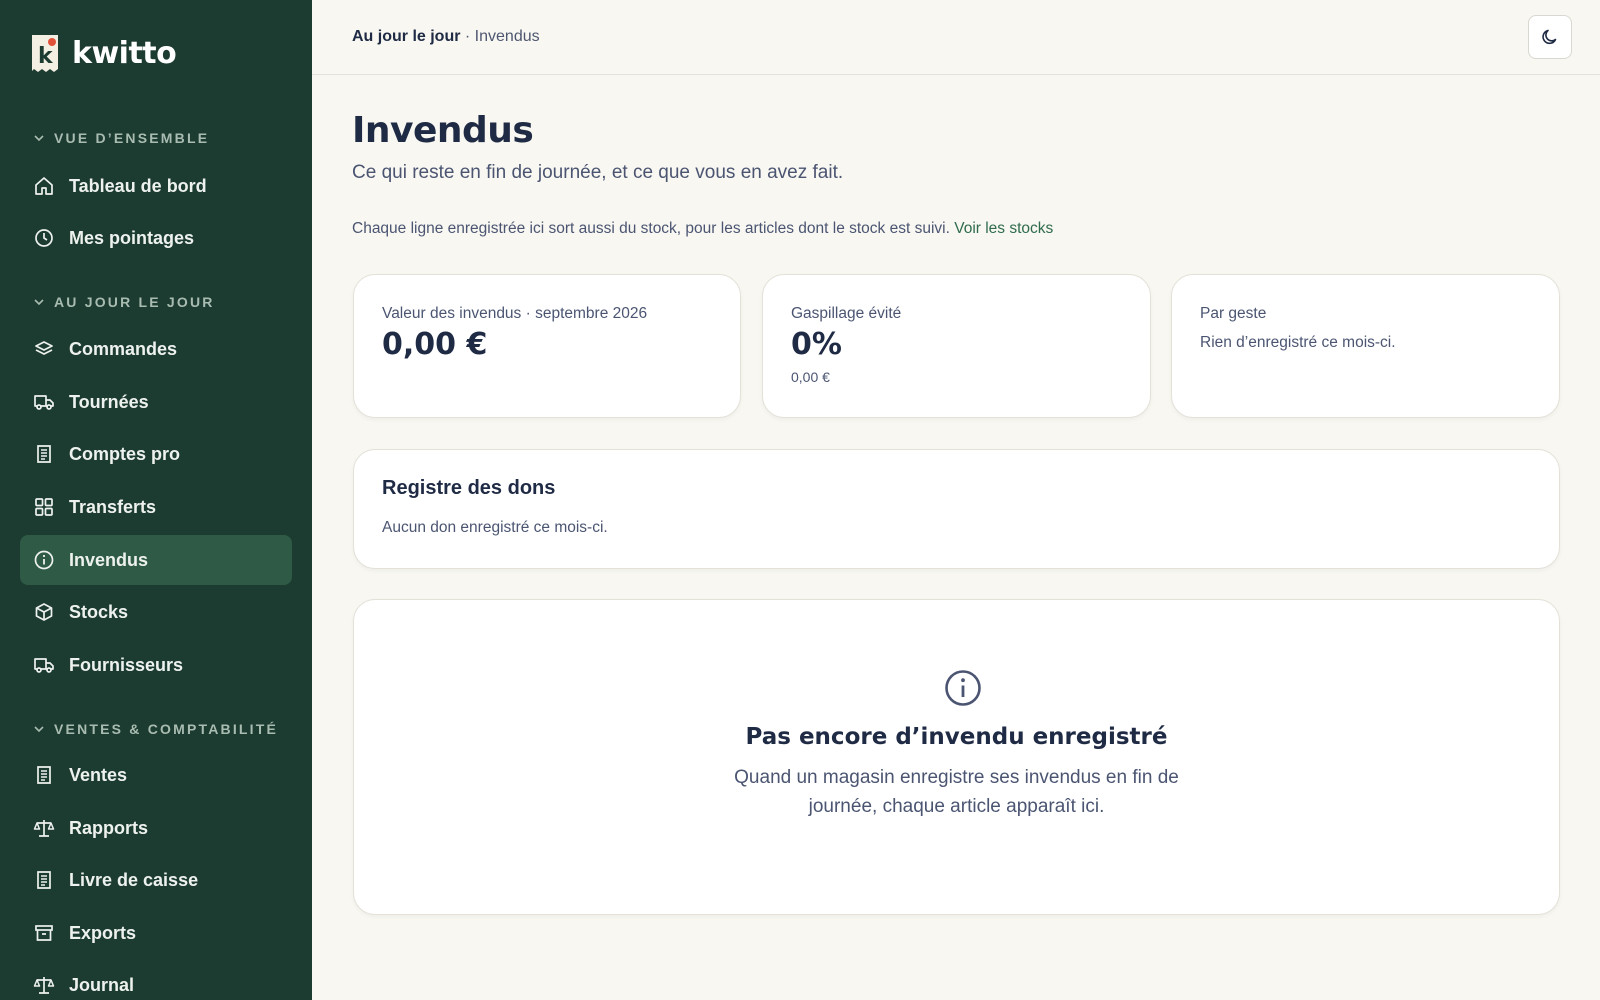  I want to click on grid-icon, so click(44, 507).